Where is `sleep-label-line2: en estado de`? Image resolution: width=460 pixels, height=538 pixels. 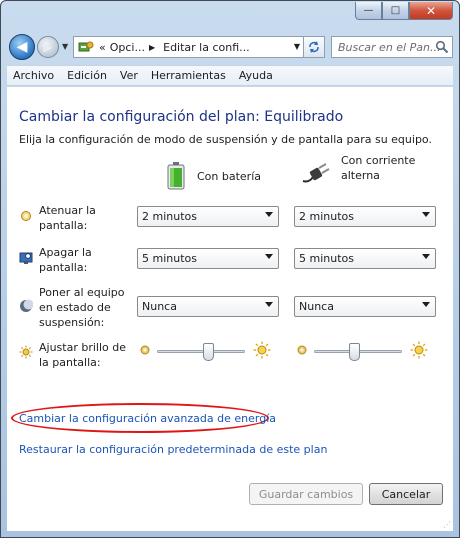 sleep-label-line2: en estado de is located at coordinates (75, 307).